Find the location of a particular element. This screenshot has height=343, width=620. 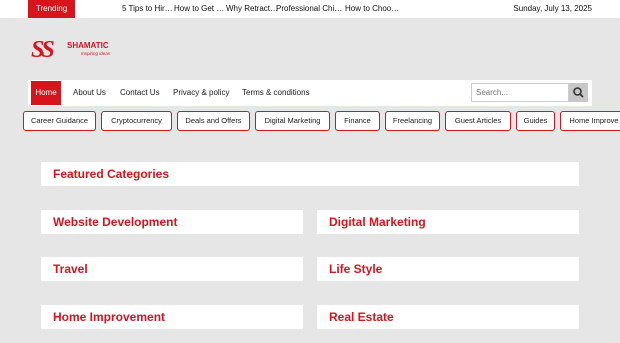

category-card: Life Style is located at coordinates (448, 269).